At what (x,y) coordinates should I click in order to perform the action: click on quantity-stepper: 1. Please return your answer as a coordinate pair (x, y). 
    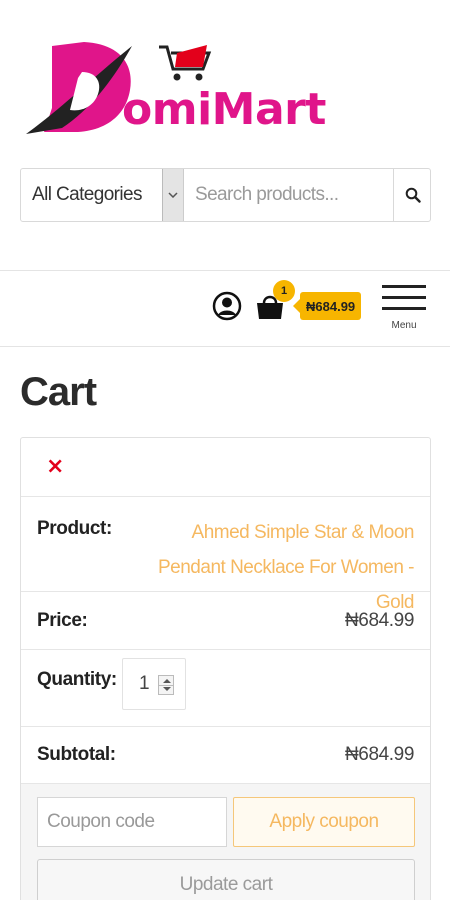
    Looking at the image, I should click on (154, 684).